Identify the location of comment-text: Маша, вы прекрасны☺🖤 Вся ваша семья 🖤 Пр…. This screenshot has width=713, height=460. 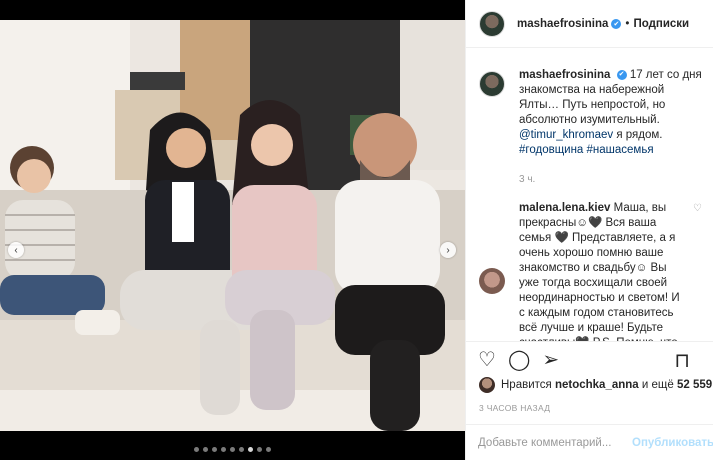
(599, 271).